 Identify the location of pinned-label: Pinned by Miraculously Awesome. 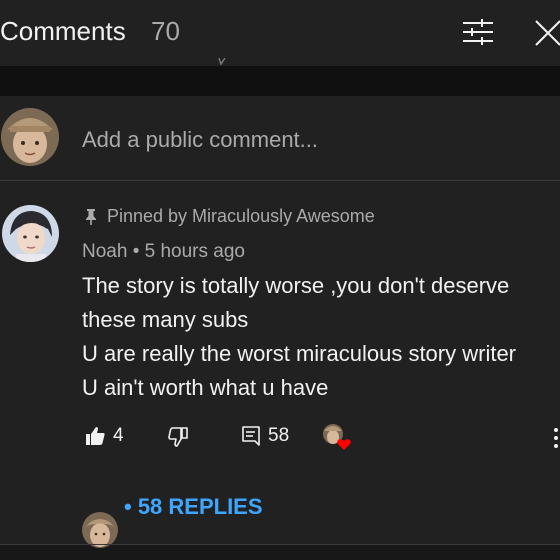
(229, 216).